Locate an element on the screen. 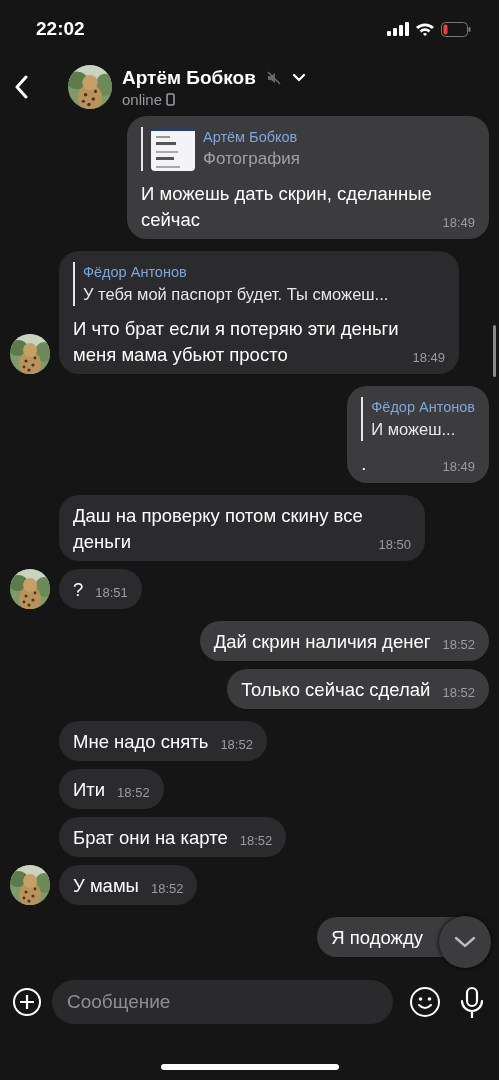 This screenshot has width=499, height=1080. message-text: ? is located at coordinates (78, 589).